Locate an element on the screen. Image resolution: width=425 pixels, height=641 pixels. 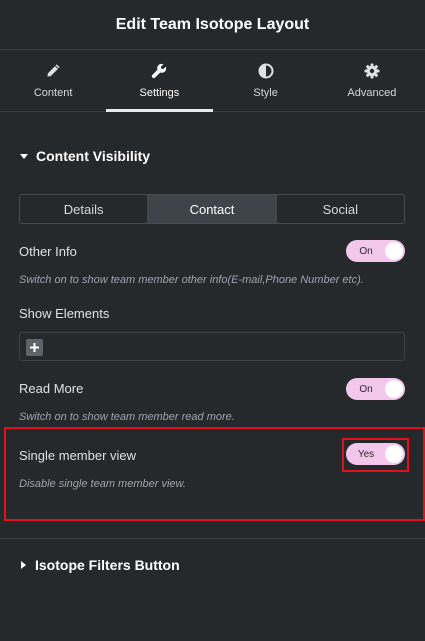
single-member-view-description: Disable single team member view. is located at coordinates (102, 484).